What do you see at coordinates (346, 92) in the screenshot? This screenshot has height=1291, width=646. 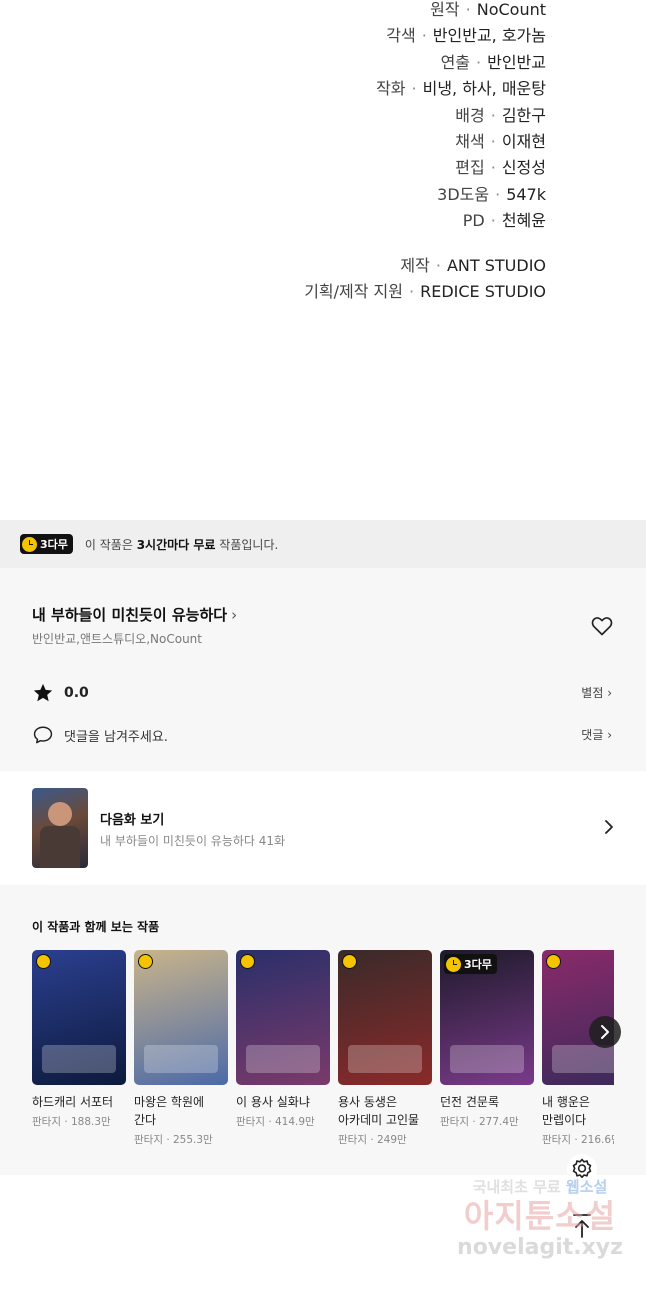 I see `credit-line: 작화 · 비냉, 하사, 매운탕` at bounding box center [346, 92].